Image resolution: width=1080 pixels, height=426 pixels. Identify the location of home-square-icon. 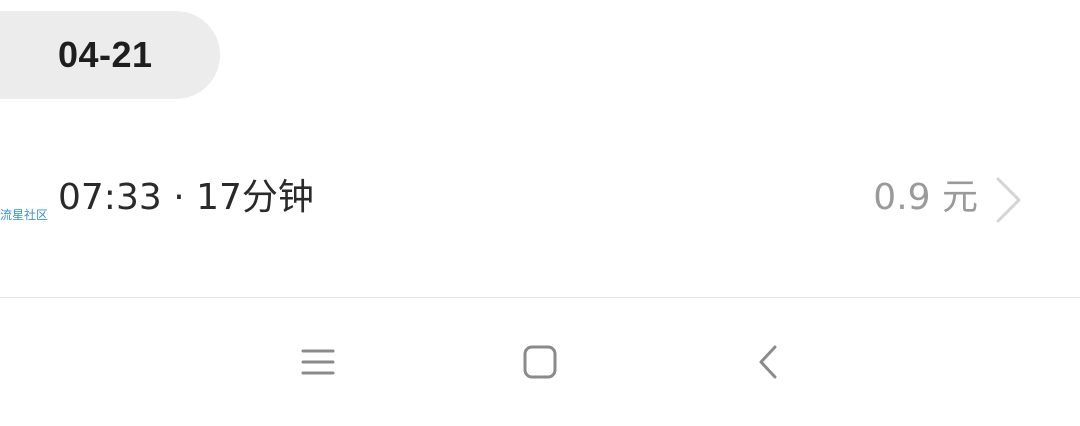
(540, 362).